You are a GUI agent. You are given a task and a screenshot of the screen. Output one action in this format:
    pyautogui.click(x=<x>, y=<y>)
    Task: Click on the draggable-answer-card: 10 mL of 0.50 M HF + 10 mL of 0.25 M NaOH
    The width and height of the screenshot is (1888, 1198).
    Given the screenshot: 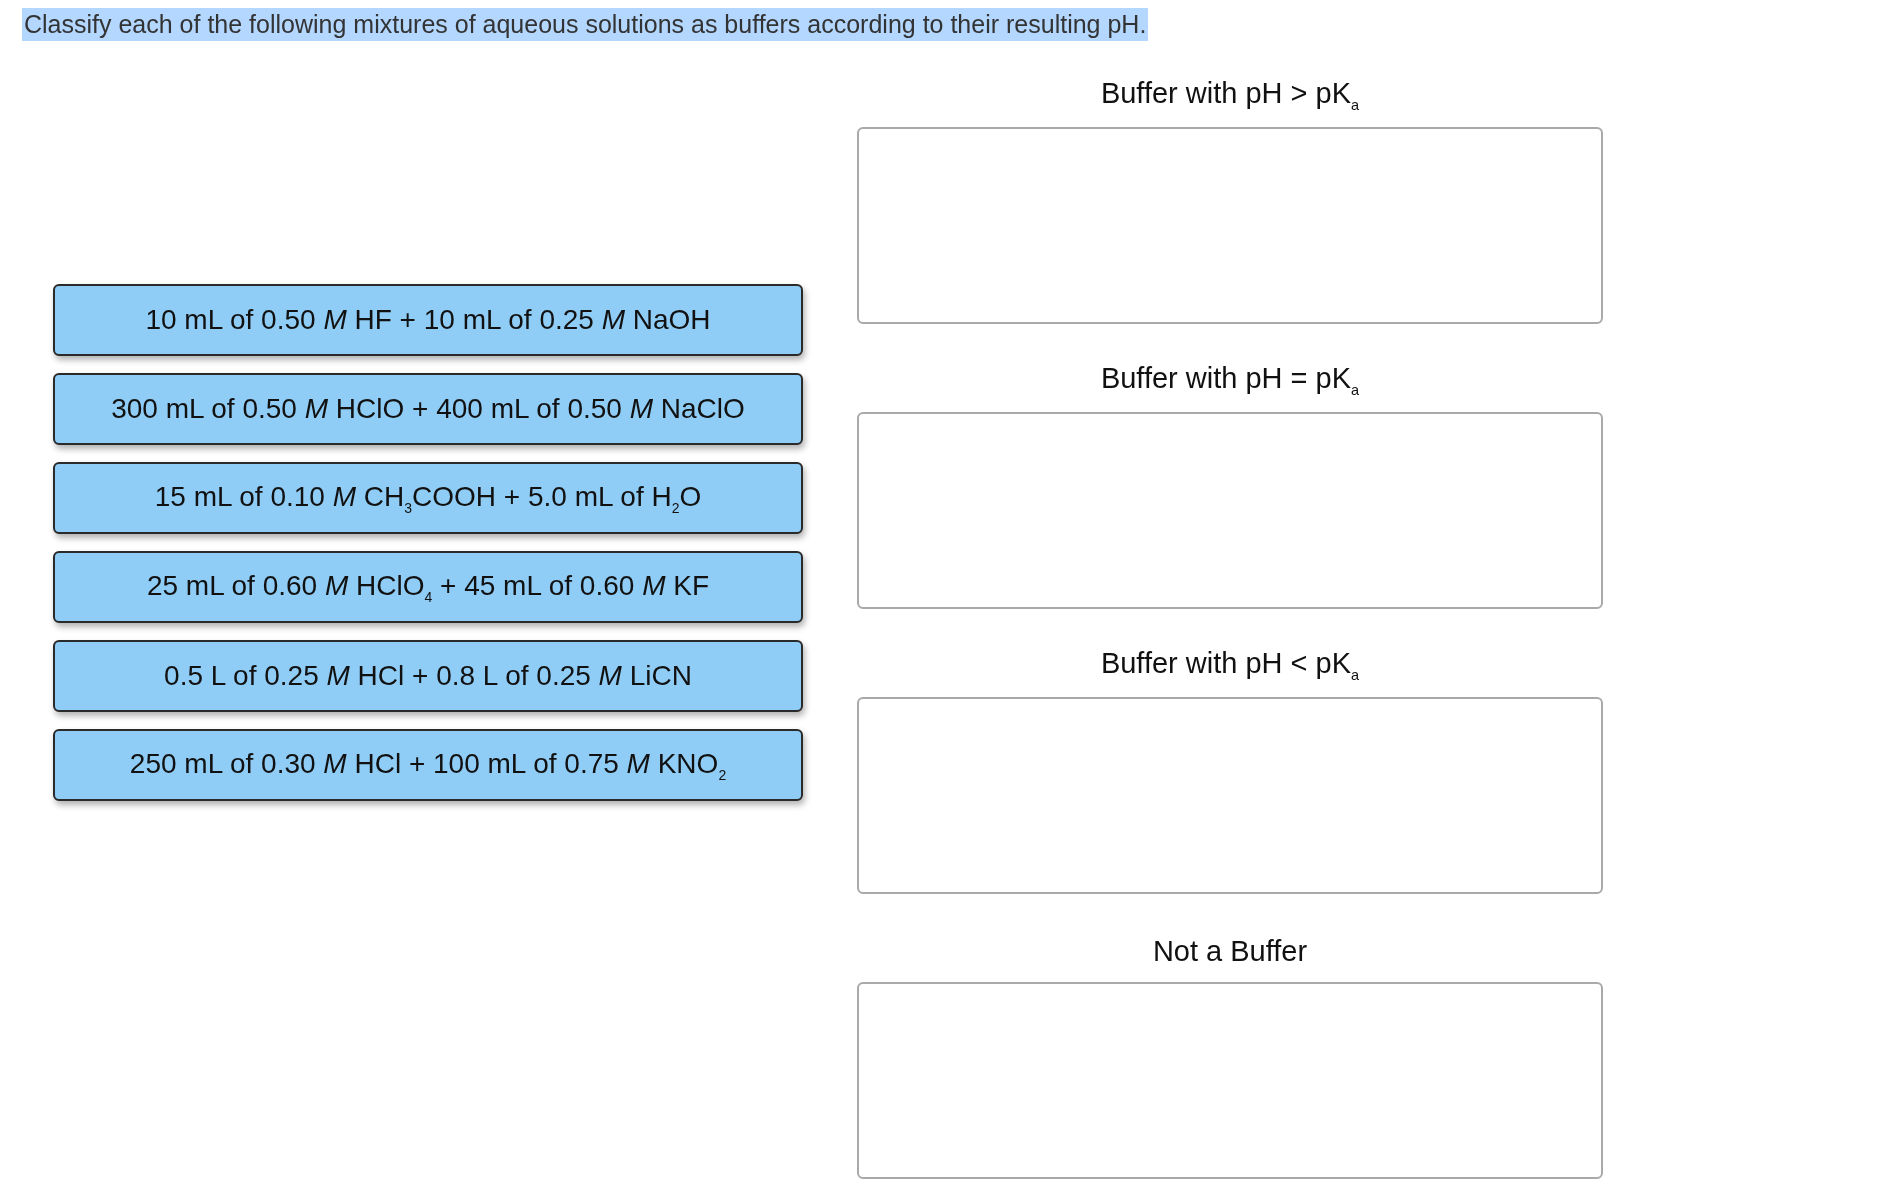 What is the action you would take?
    pyautogui.click(x=428, y=320)
    